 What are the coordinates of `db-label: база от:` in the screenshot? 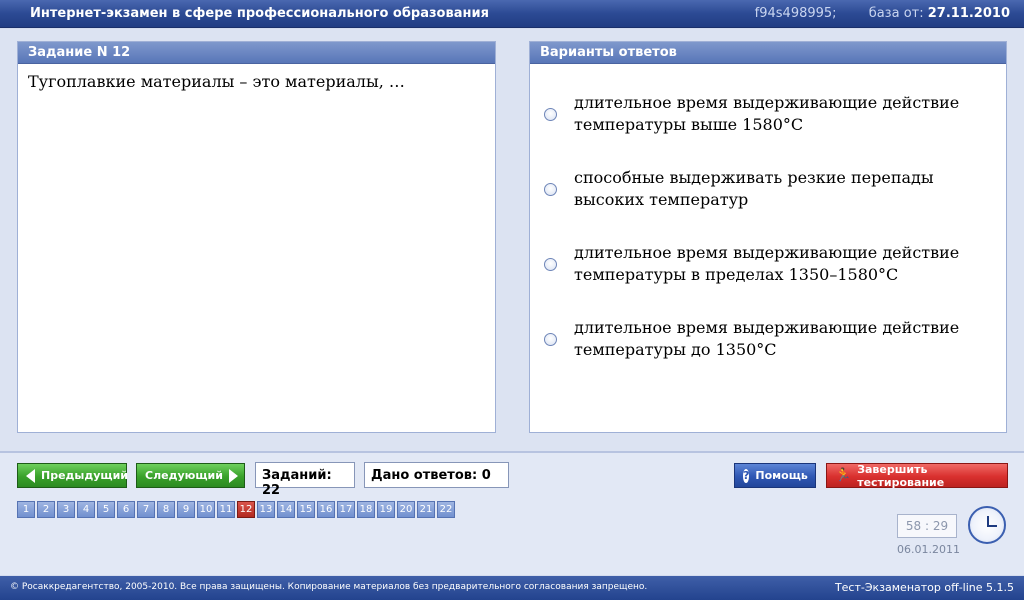 It's located at (896, 13).